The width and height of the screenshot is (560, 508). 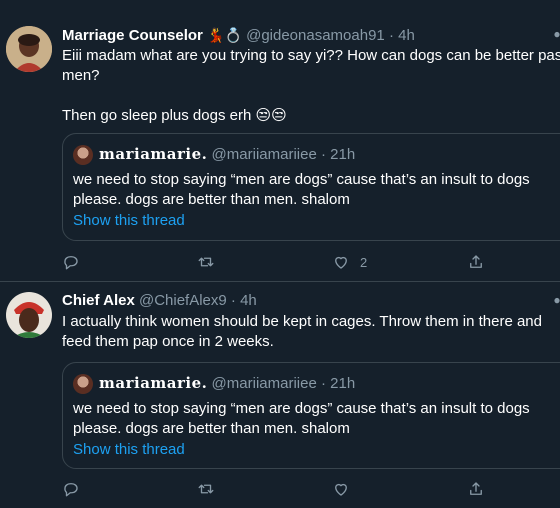 I want to click on like-button: 2, so click(x=349, y=262).